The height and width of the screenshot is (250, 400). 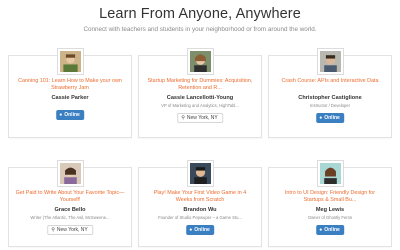 What do you see at coordinates (70, 210) in the screenshot?
I see `teacher-name: Grace Bello` at bounding box center [70, 210].